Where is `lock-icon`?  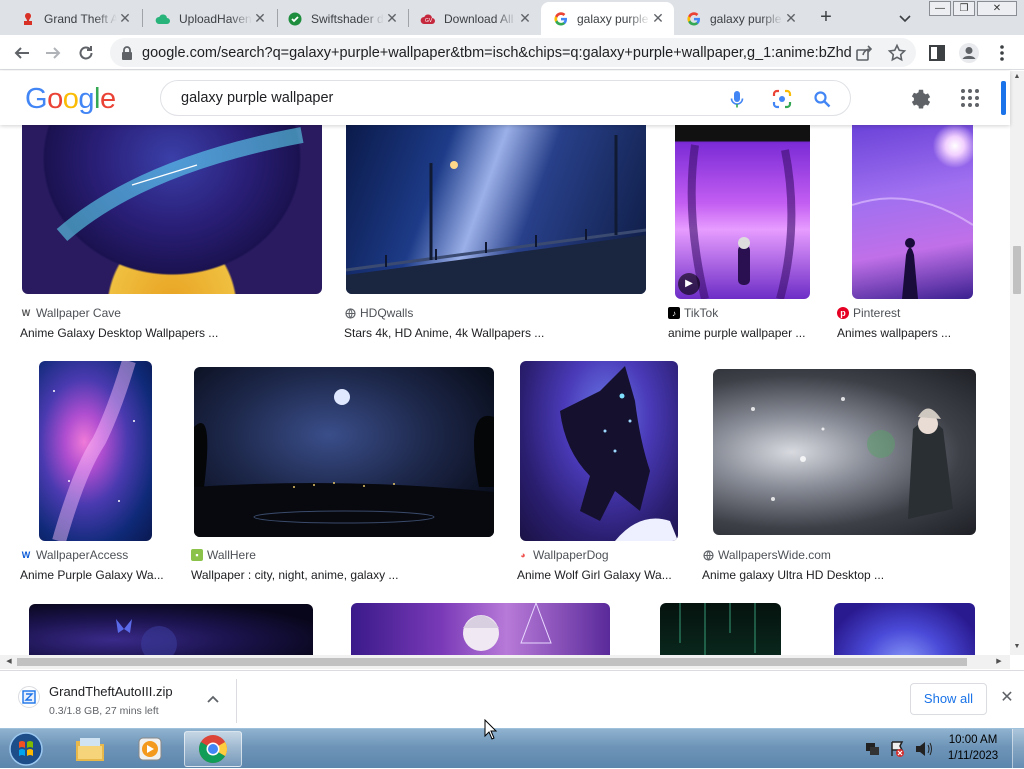
lock-icon is located at coordinates (127, 53).